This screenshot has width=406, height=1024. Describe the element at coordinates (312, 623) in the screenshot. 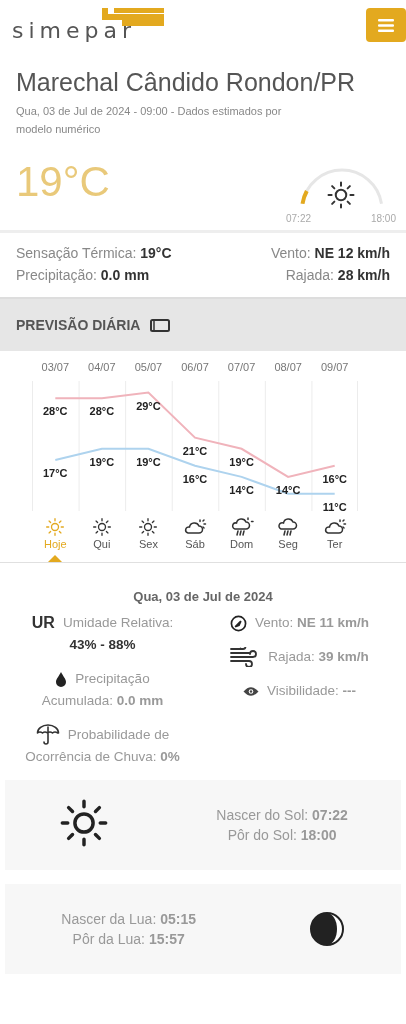

I see `detail-text: Vento: NE 11 km/h` at that location.